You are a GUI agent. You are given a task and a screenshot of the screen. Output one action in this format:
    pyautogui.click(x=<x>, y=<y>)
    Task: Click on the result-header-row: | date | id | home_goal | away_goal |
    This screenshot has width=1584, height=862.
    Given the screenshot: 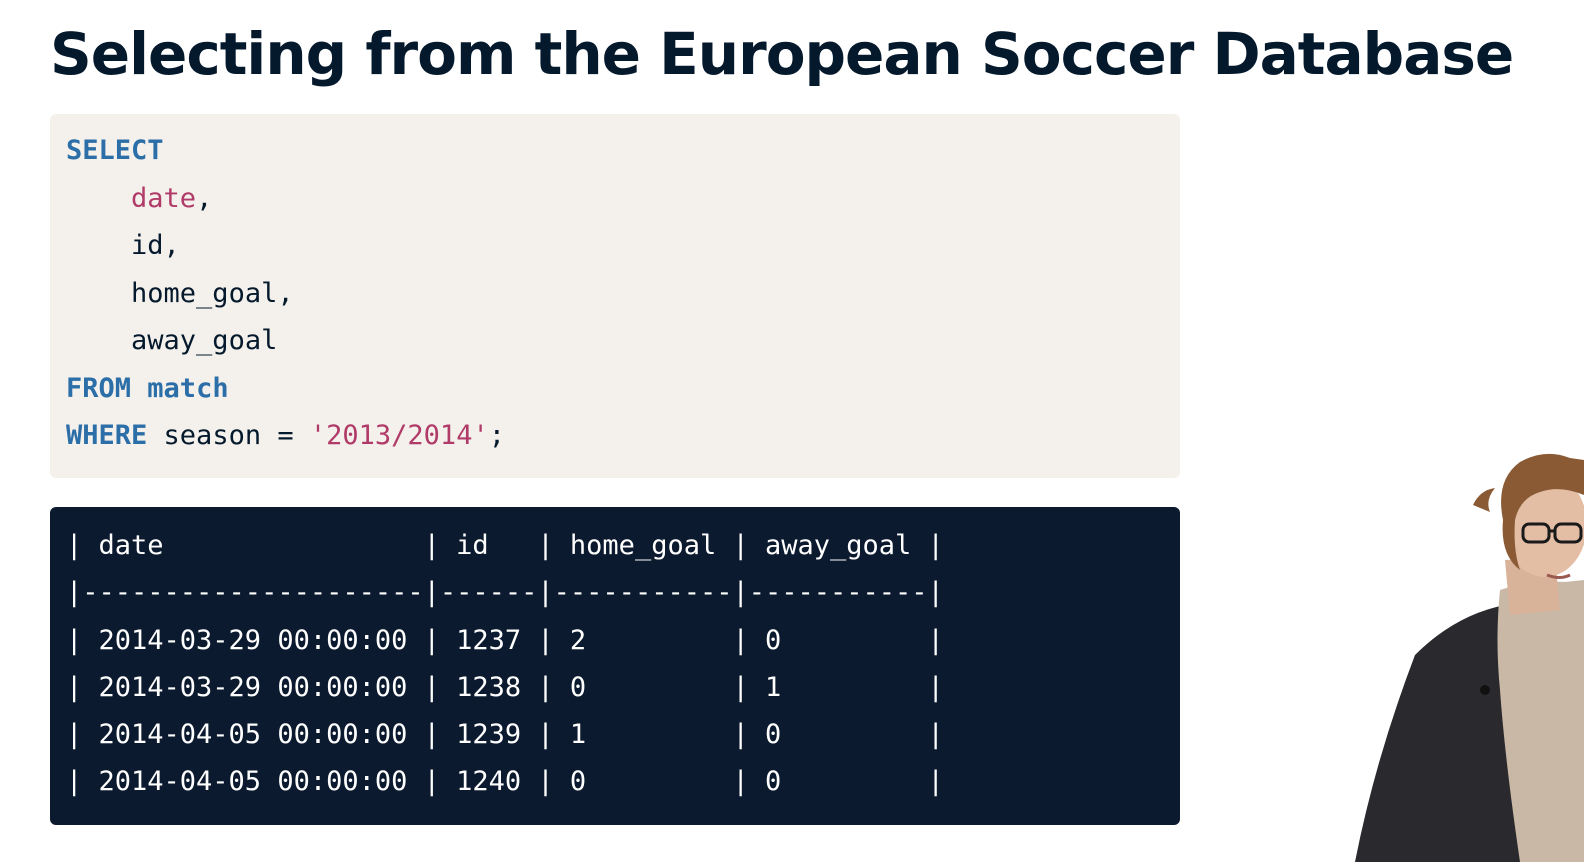 What is the action you would take?
    pyautogui.click(x=505, y=545)
    